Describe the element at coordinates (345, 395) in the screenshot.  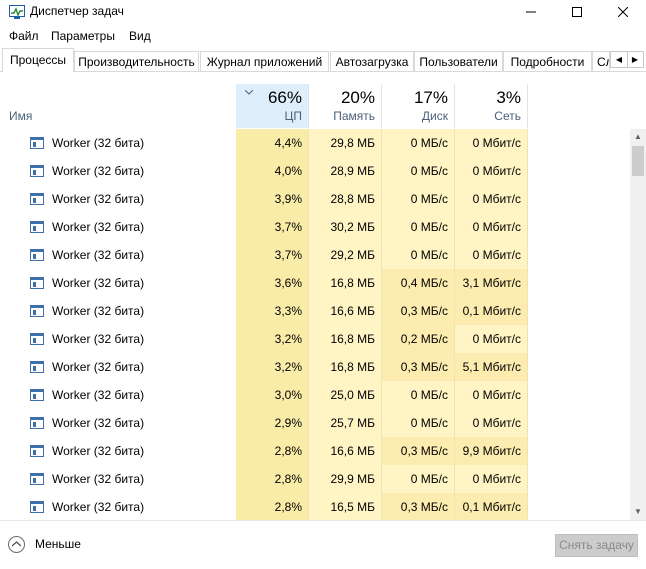
I see `memory-cell: 25,0 МБ` at that location.